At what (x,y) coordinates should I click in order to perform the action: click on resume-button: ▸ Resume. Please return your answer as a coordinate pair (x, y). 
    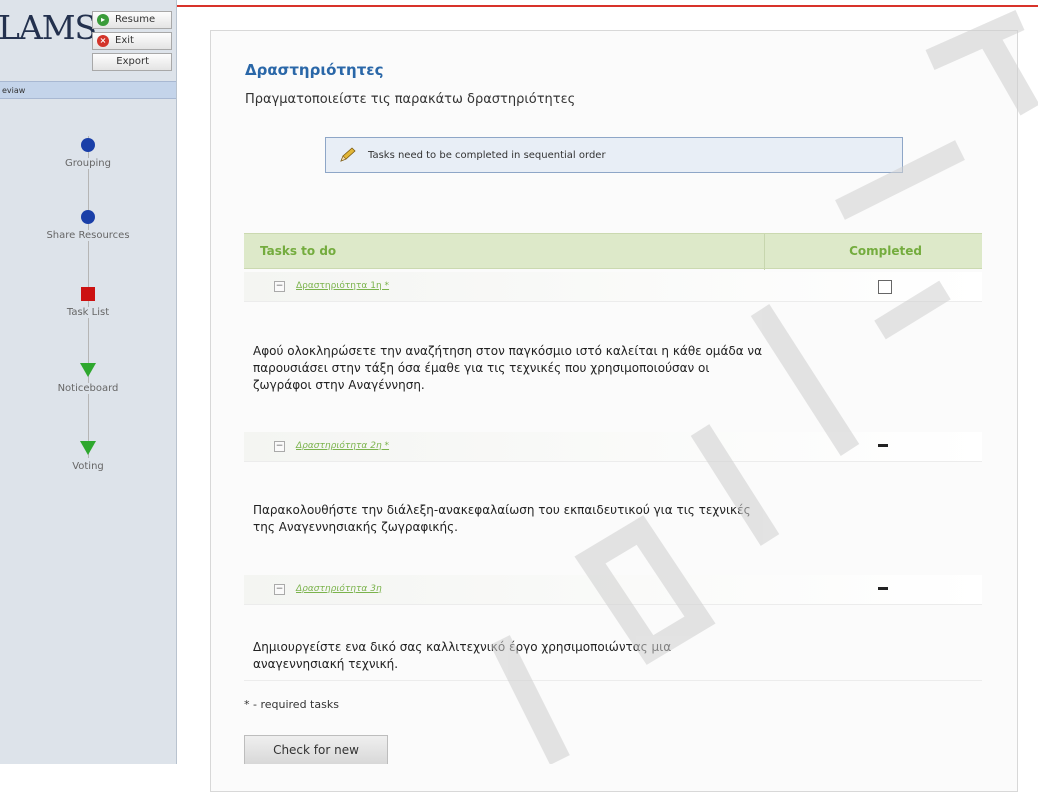
    Looking at the image, I should click on (132, 20).